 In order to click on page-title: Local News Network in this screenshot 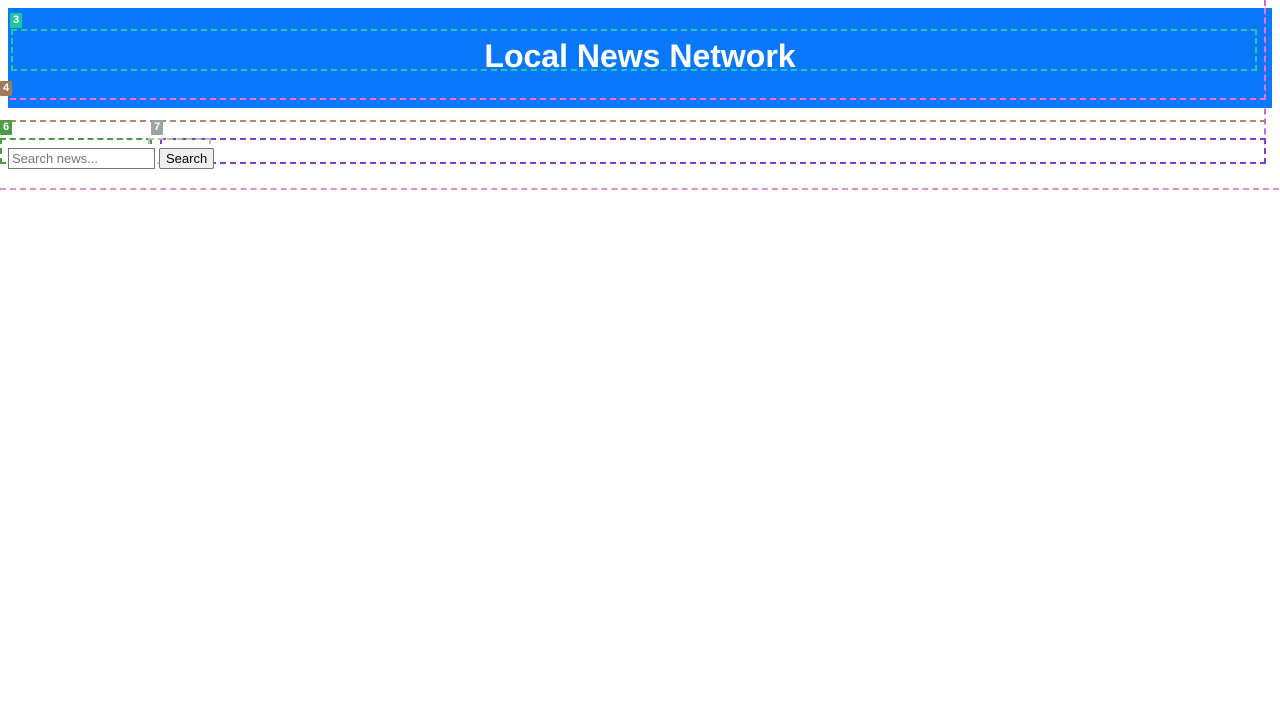, I will do `click(640, 56)`.